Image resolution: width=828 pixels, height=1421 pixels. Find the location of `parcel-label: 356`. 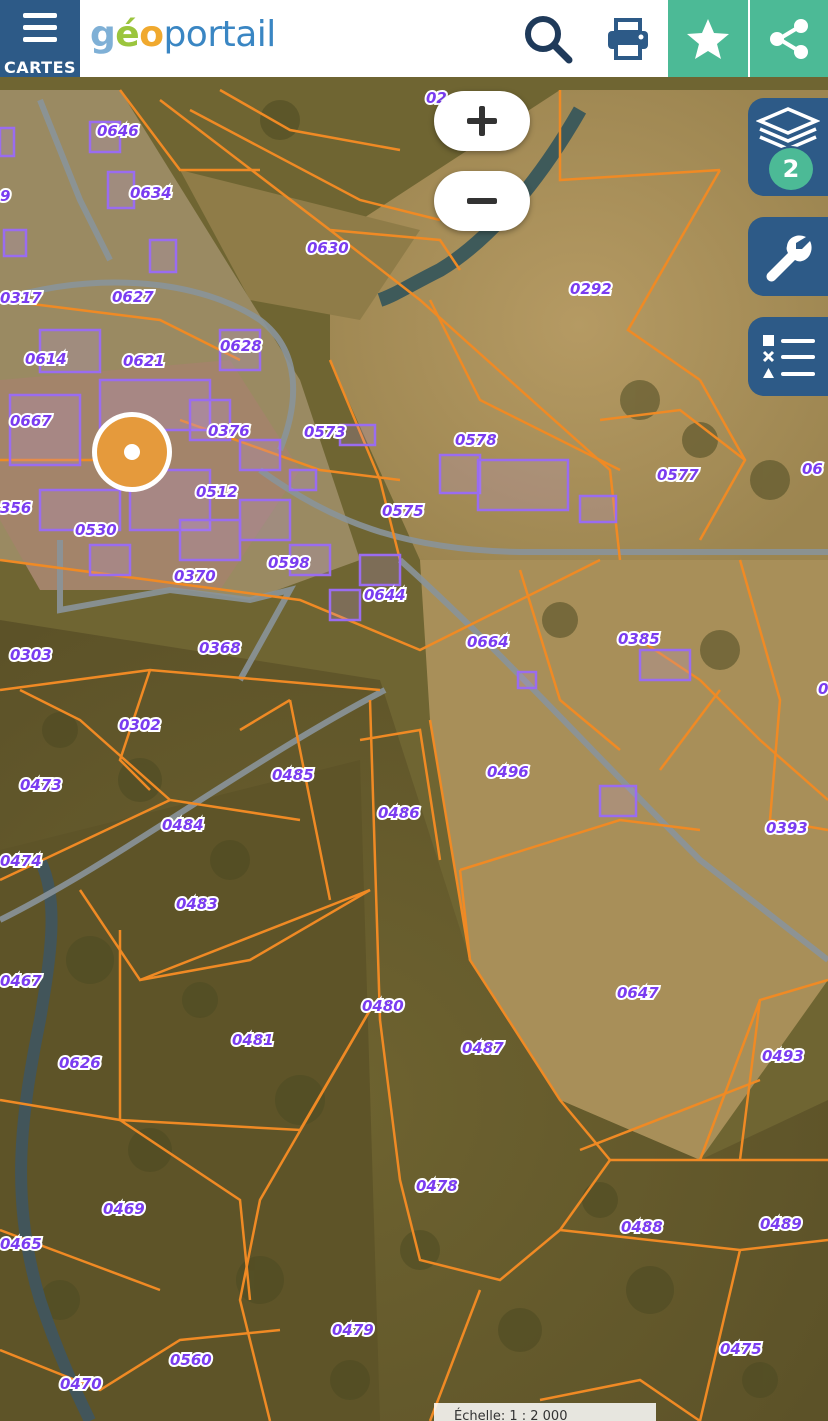

parcel-label: 356 is located at coordinates (15, 508).